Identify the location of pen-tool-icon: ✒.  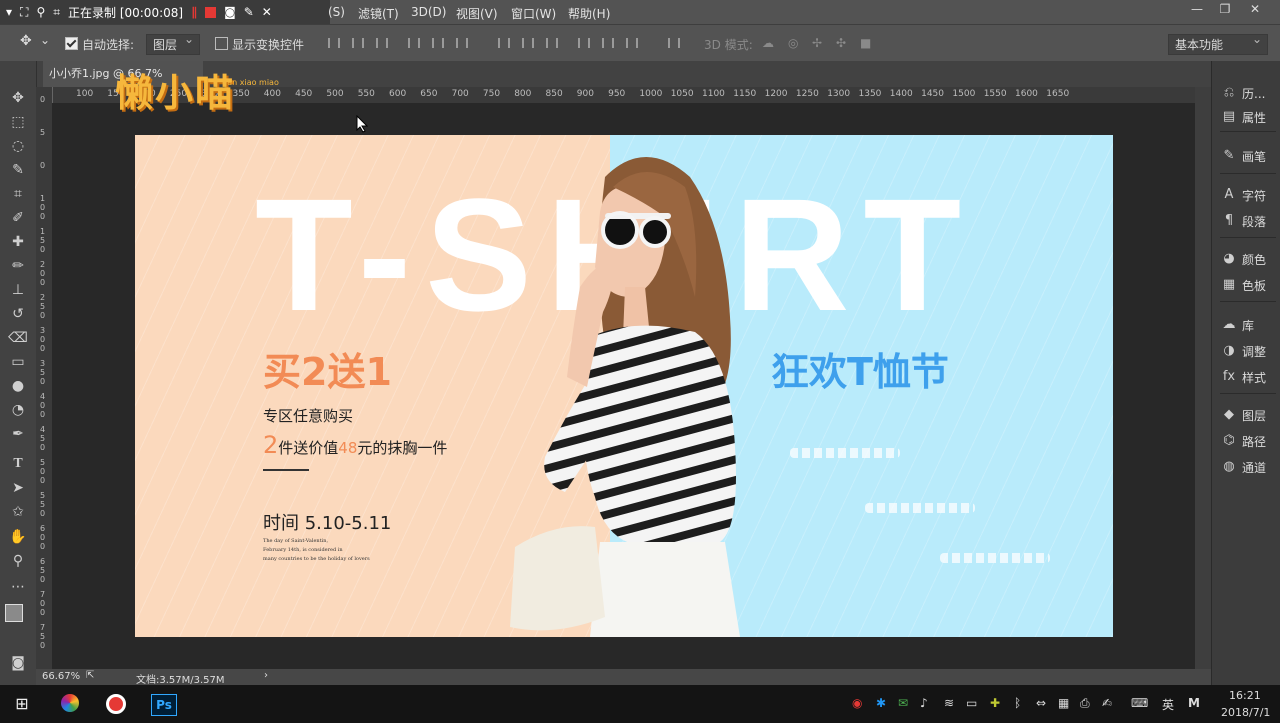
(18, 434).